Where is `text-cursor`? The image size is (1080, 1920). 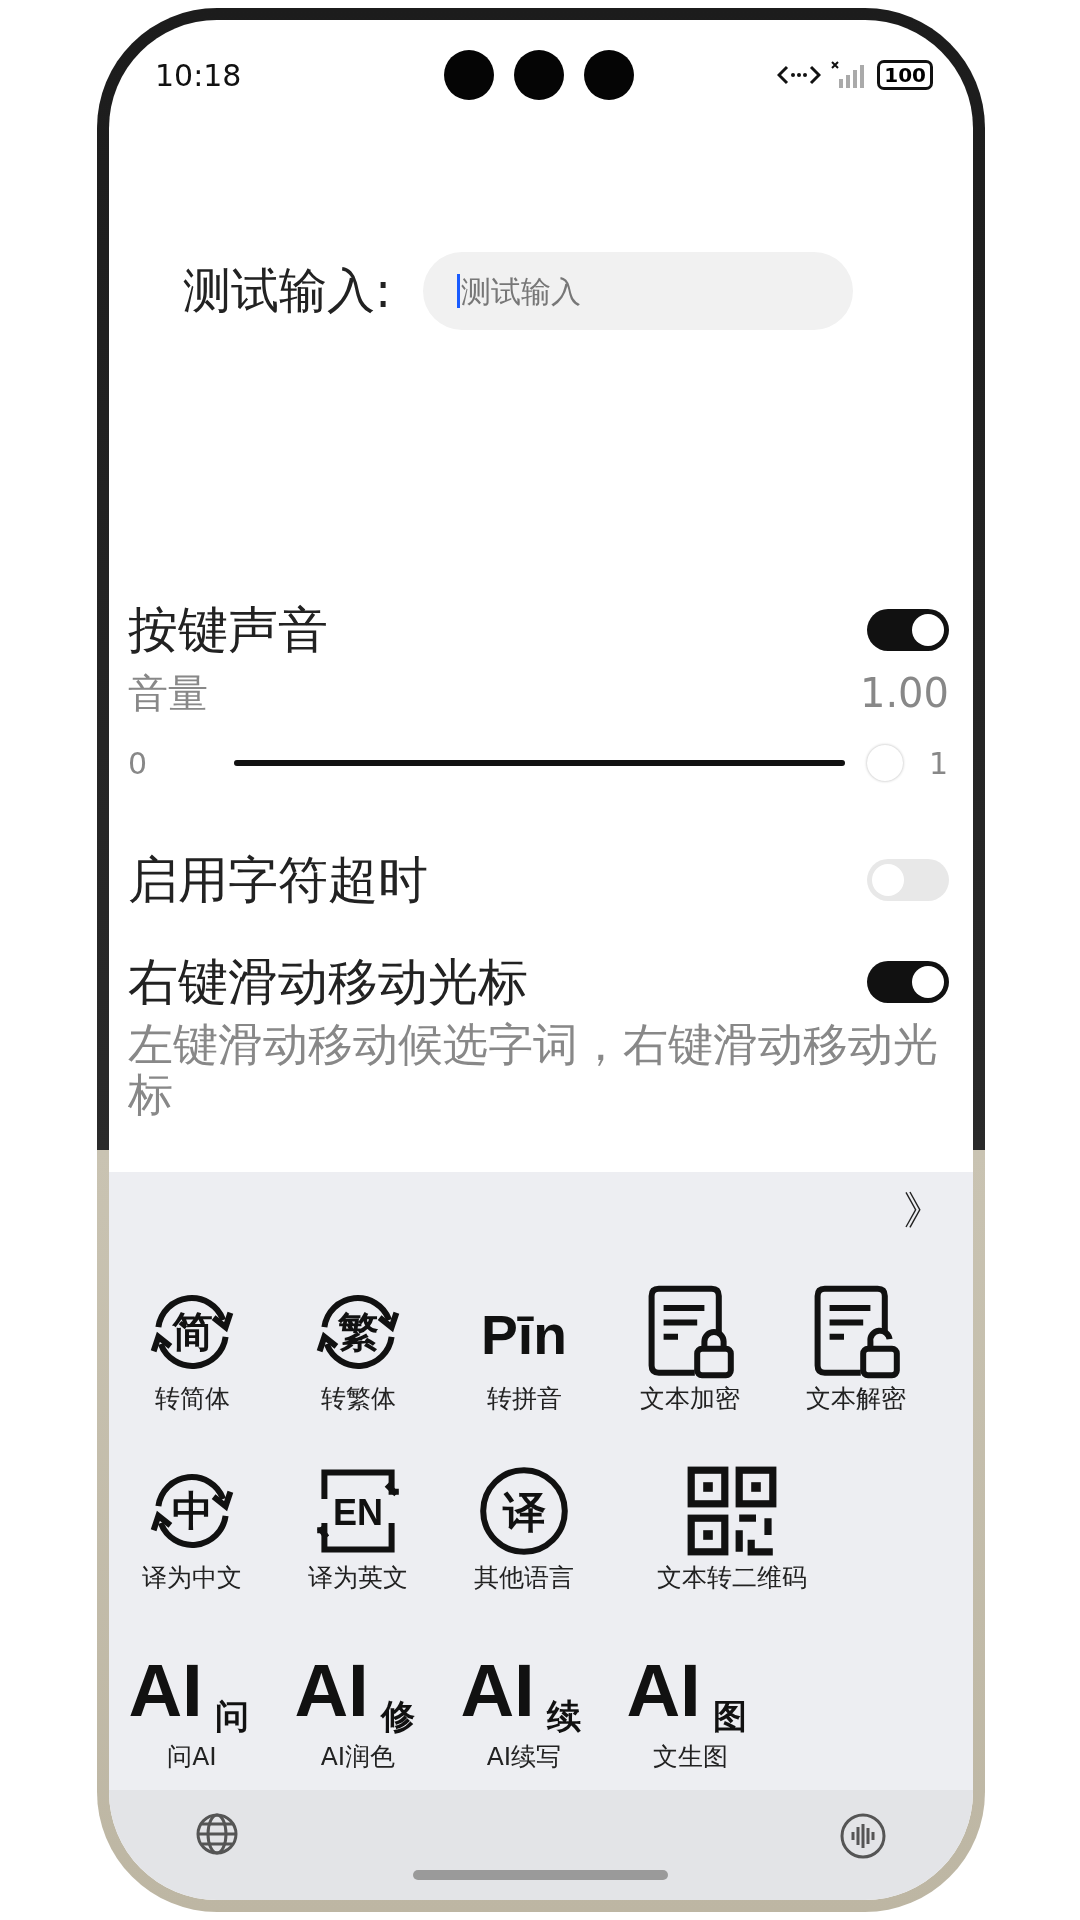
text-cursor is located at coordinates (459, 291).